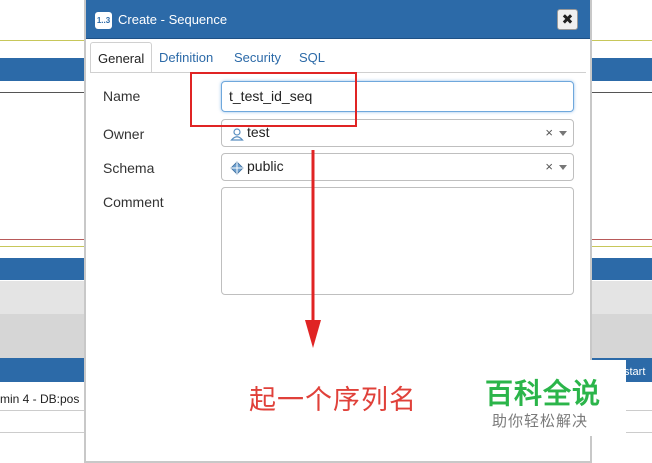 Image resolution: width=652 pixels, height=463 pixels. I want to click on schema-select: public ×, so click(397, 167).